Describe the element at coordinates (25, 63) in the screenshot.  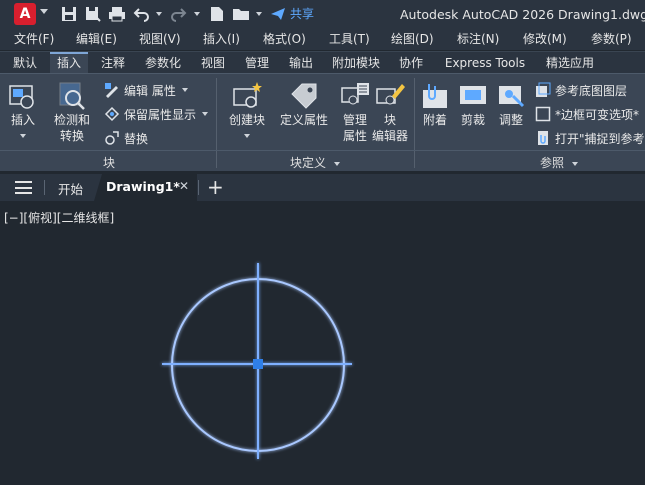
I see `tab-default: 默认` at that location.